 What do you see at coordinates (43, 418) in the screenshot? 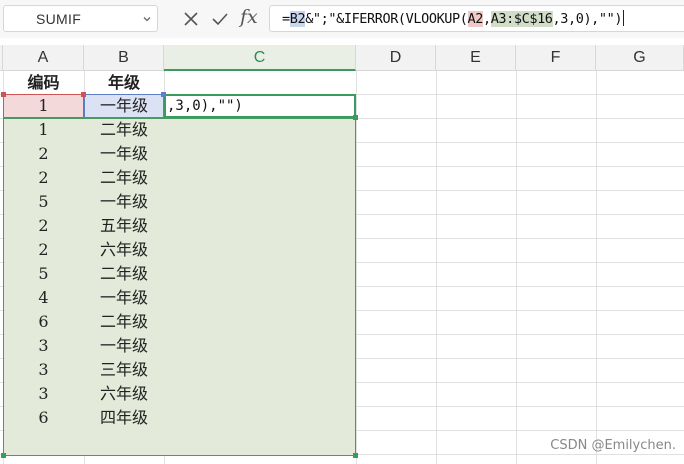
I see `cell-a15: 6` at bounding box center [43, 418].